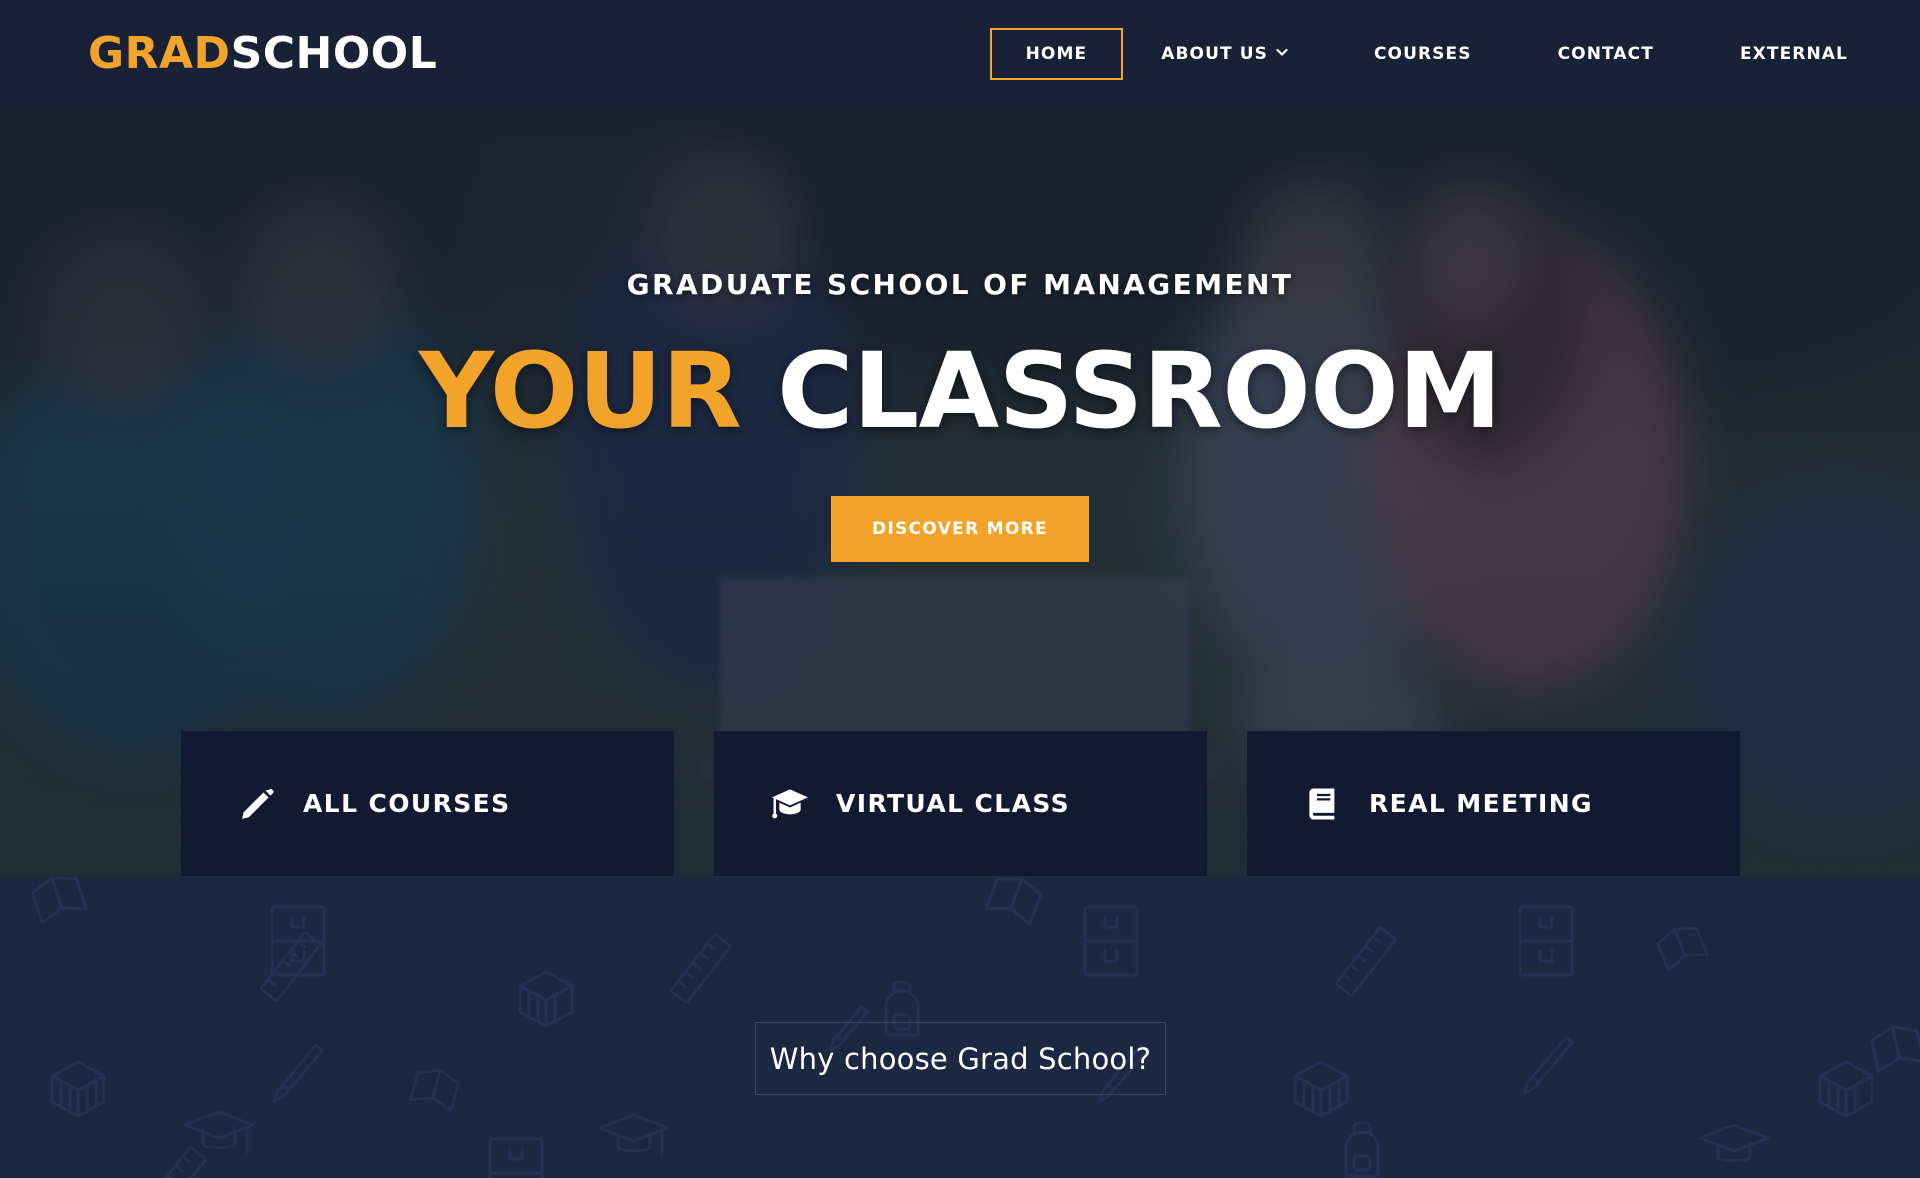 This screenshot has width=1920, height=1178. Describe the element at coordinates (1323, 804) in the screenshot. I see `book-icon` at that location.